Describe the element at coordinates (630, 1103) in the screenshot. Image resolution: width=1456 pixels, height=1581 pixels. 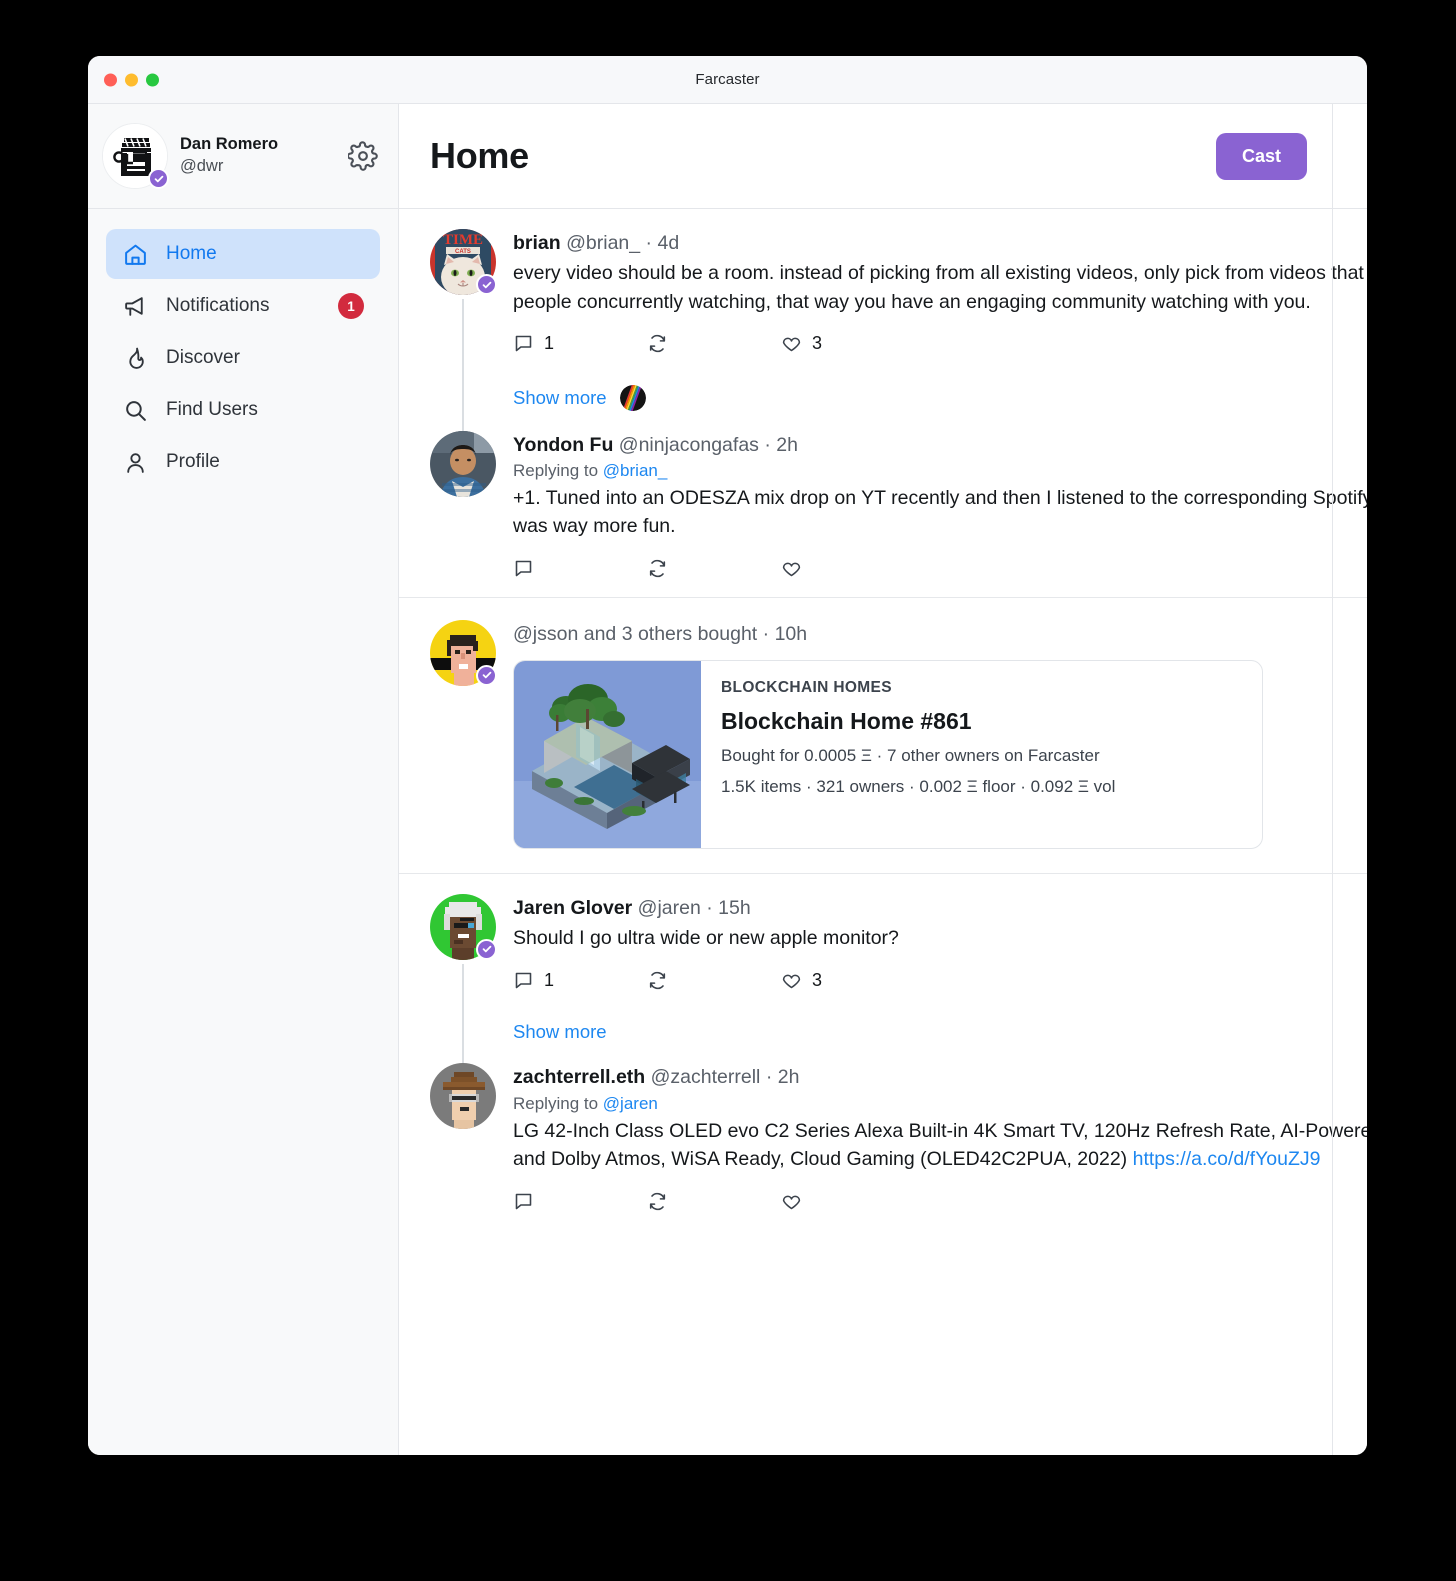
I see `reply-to-username: @jaren` at that location.